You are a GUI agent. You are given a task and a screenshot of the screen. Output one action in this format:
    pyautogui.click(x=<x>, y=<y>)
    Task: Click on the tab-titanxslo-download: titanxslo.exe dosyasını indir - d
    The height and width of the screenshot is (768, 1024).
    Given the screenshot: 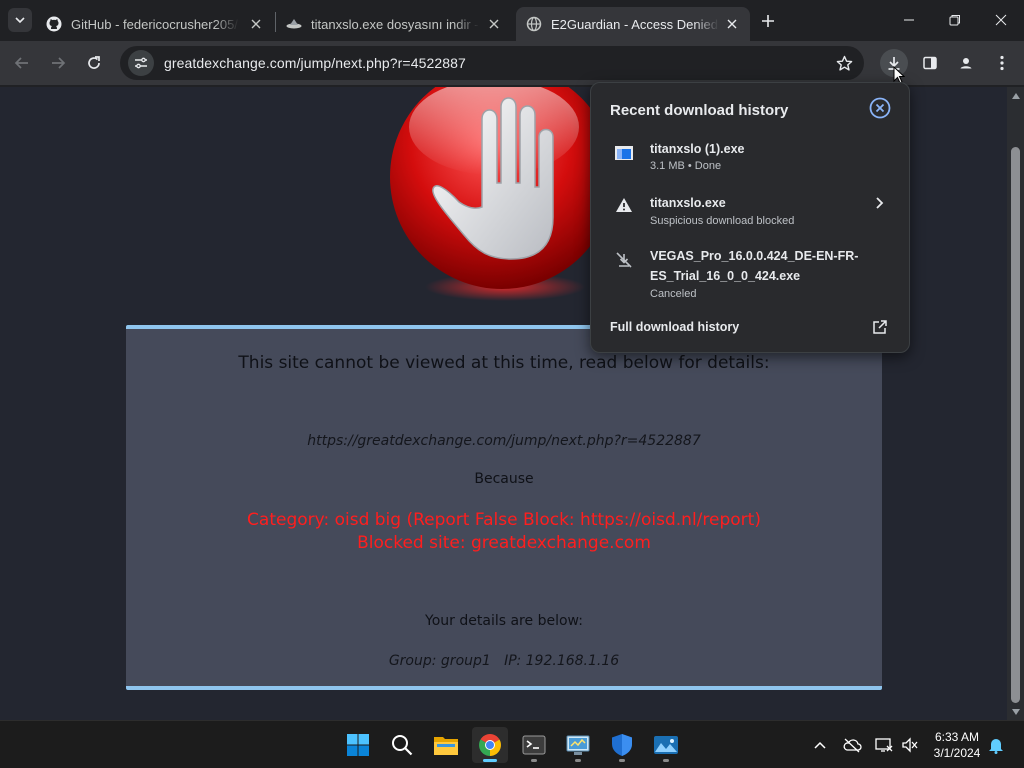 What is the action you would take?
    pyautogui.click(x=394, y=24)
    